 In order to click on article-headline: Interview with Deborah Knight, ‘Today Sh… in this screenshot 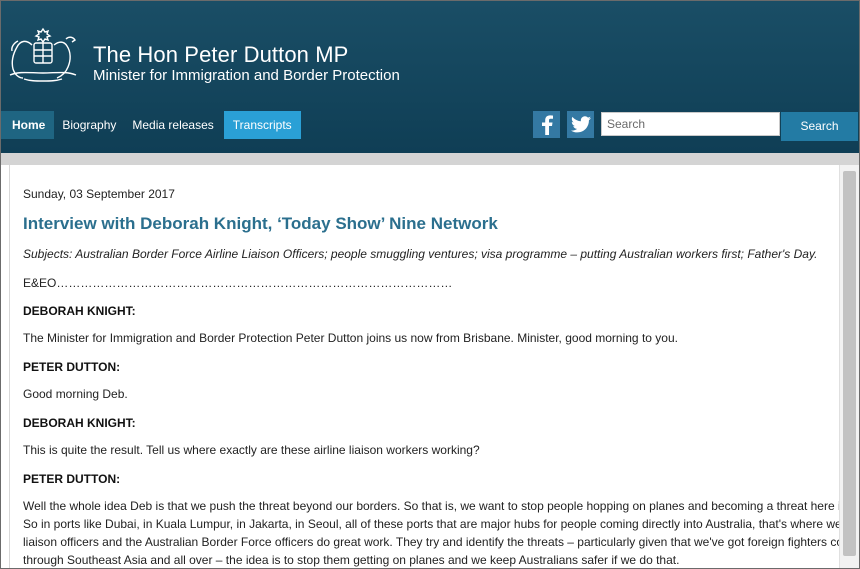, I will do `click(260, 223)`.